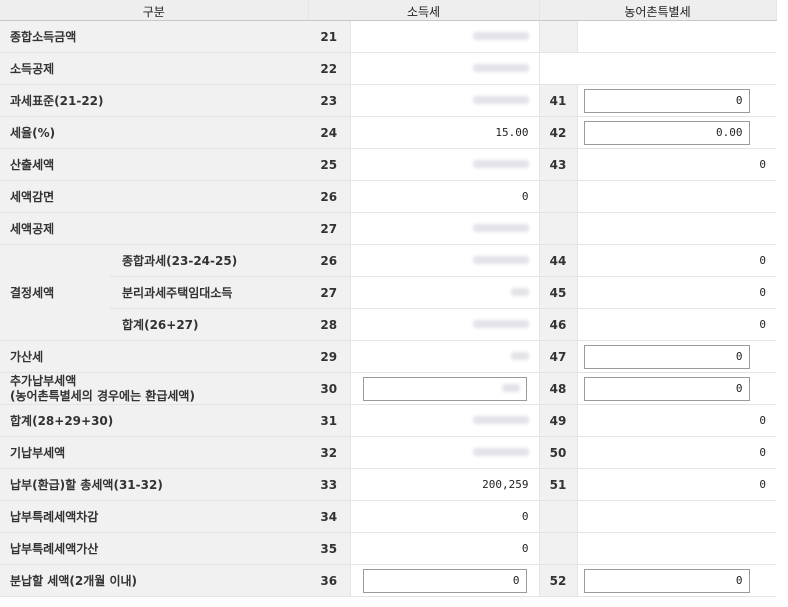 The width and height of the screenshot is (788, 607). I want to click on row-number: 27, so click(329, 228).